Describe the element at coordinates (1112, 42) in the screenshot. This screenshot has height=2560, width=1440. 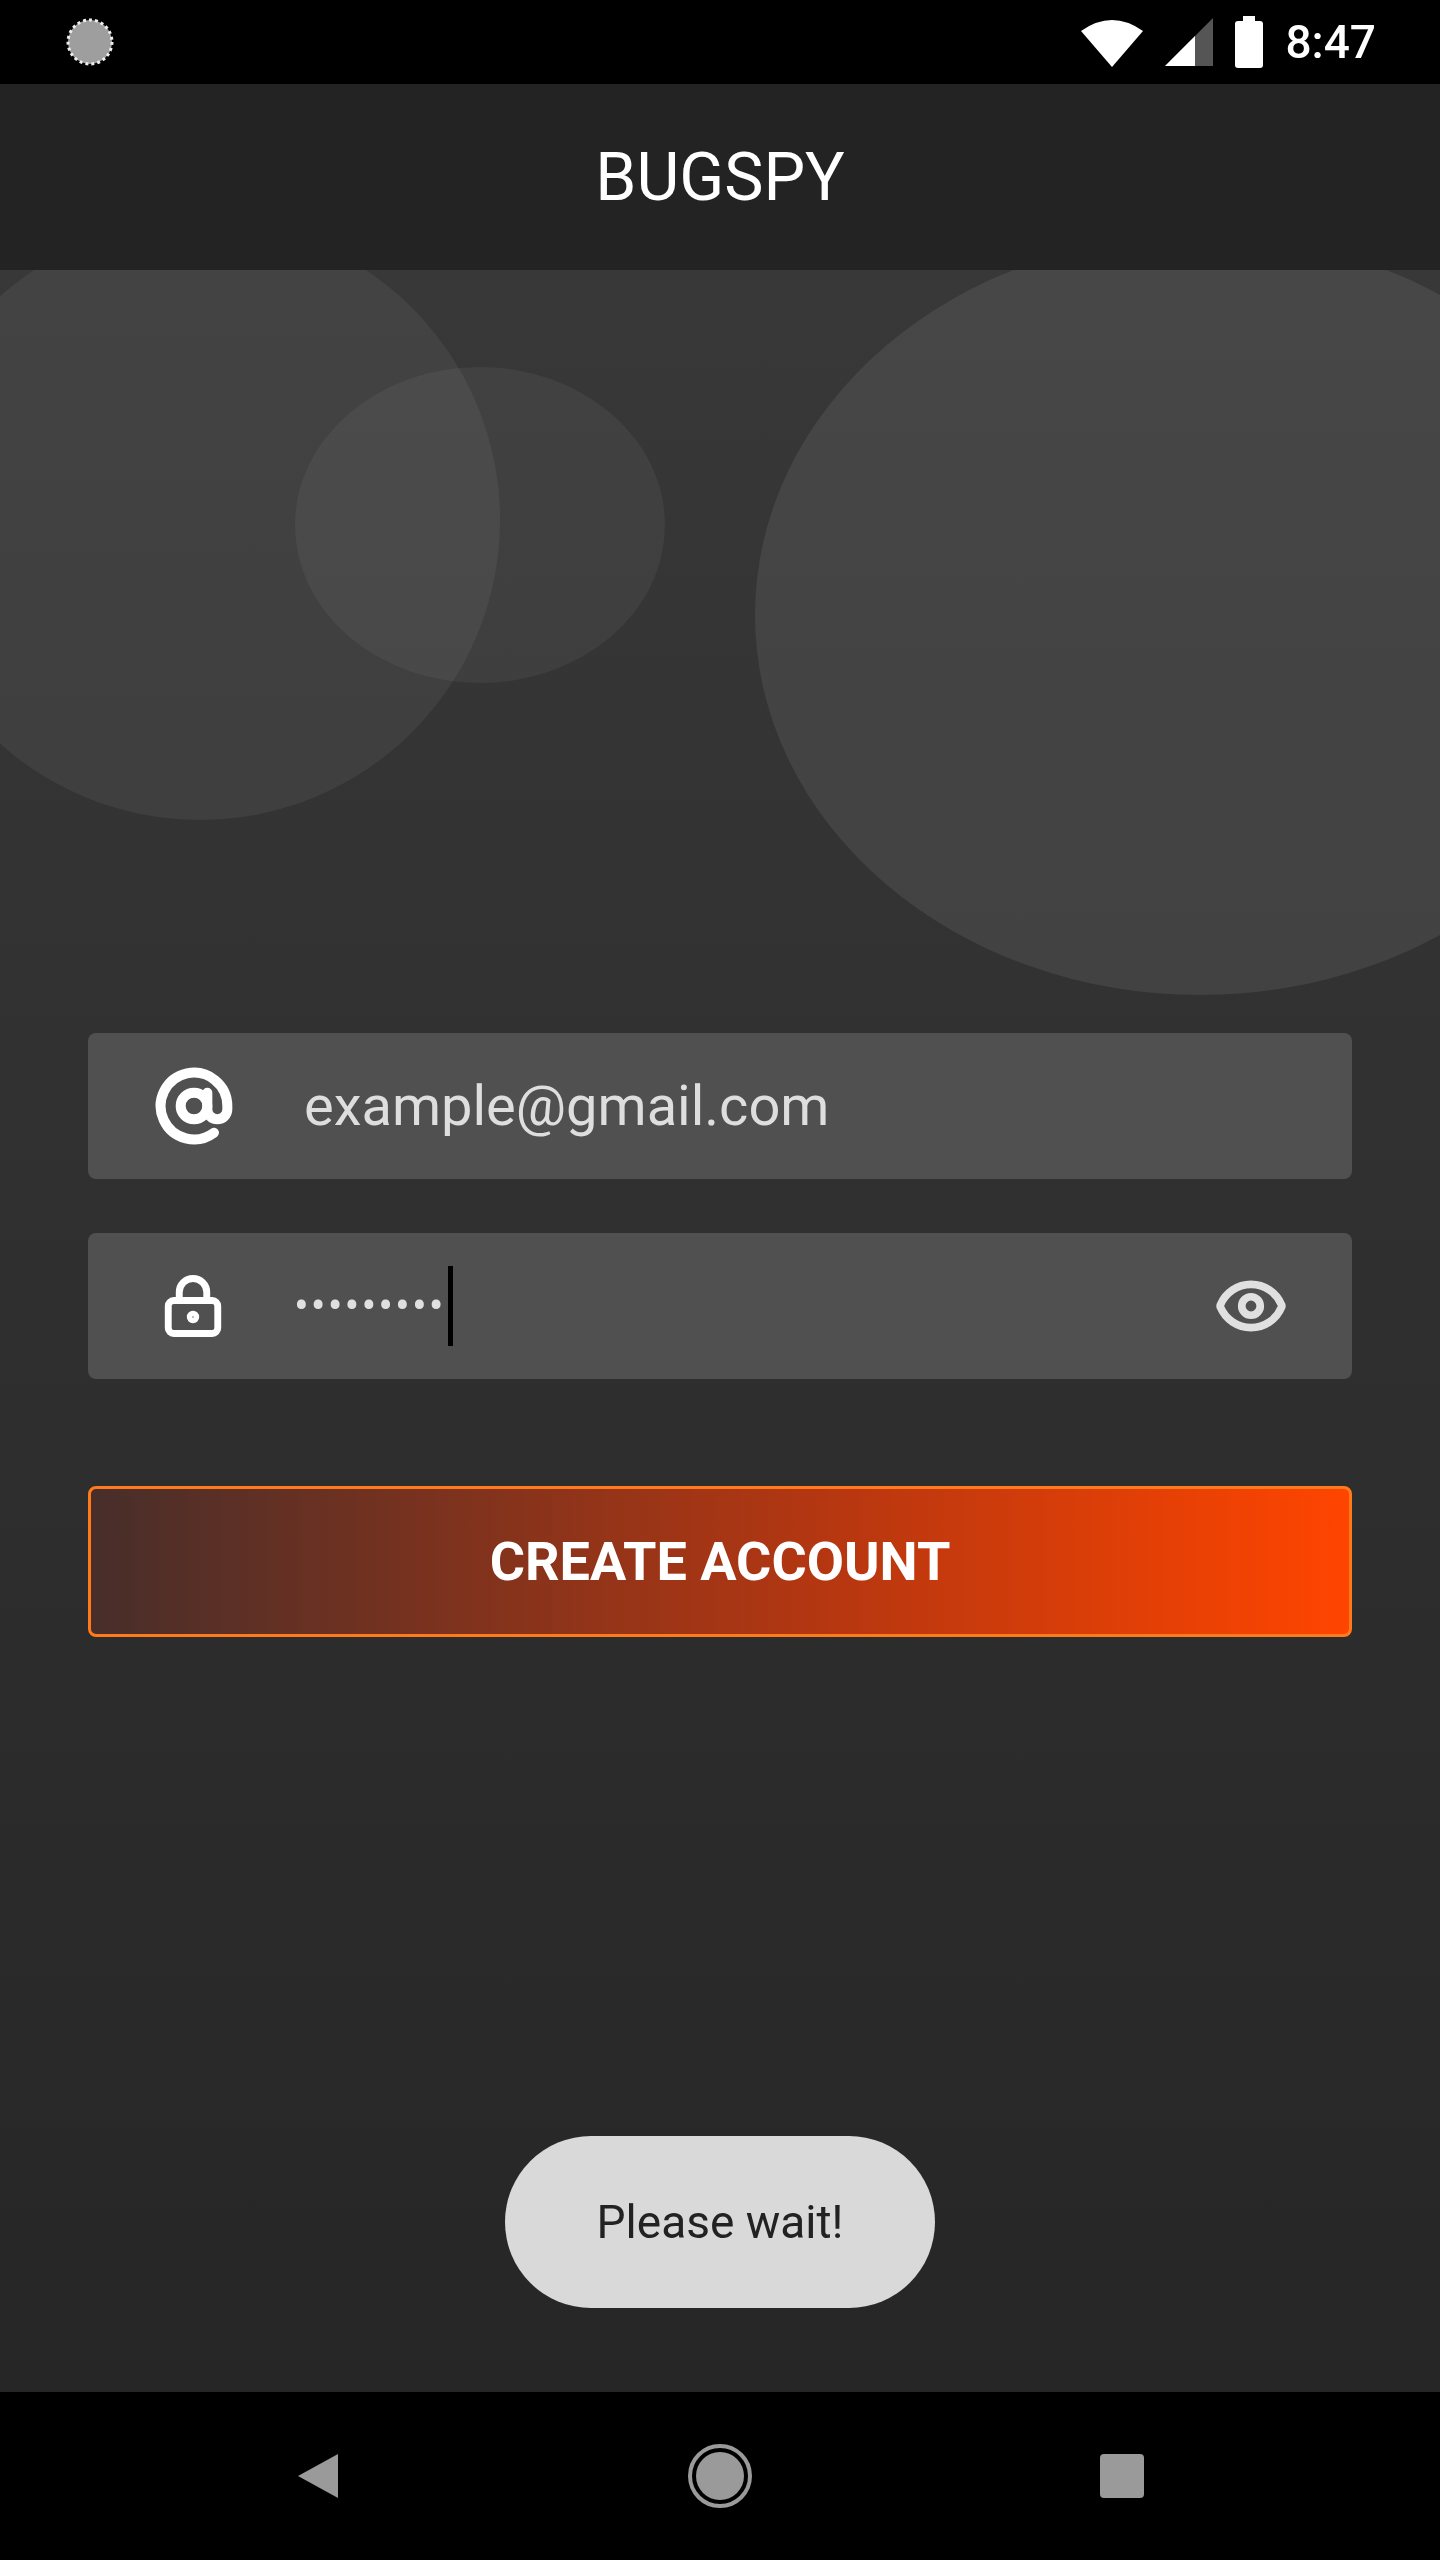
I see `wifi-icon` at that location.